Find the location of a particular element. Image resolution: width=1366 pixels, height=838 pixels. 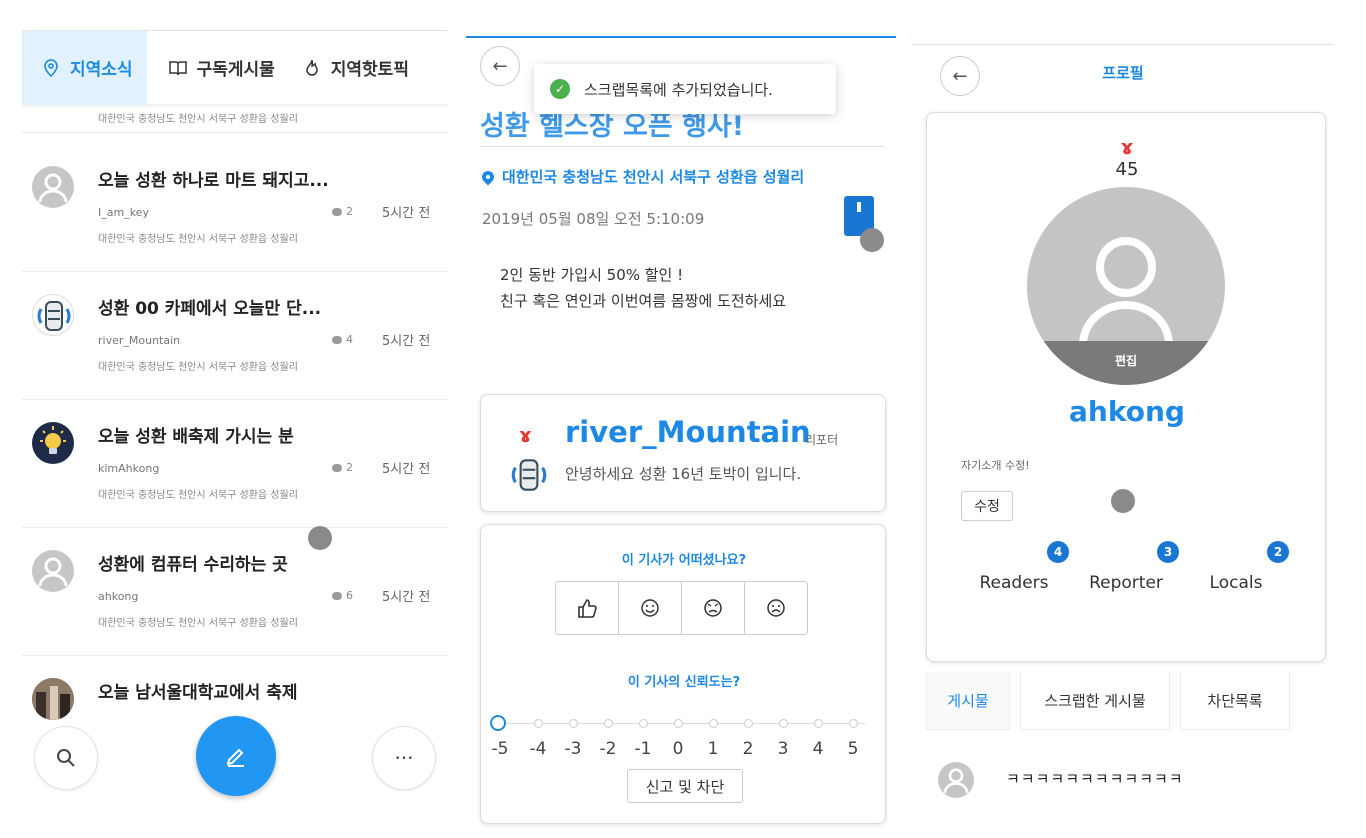

search-icon is located at coordinates (66, 758).